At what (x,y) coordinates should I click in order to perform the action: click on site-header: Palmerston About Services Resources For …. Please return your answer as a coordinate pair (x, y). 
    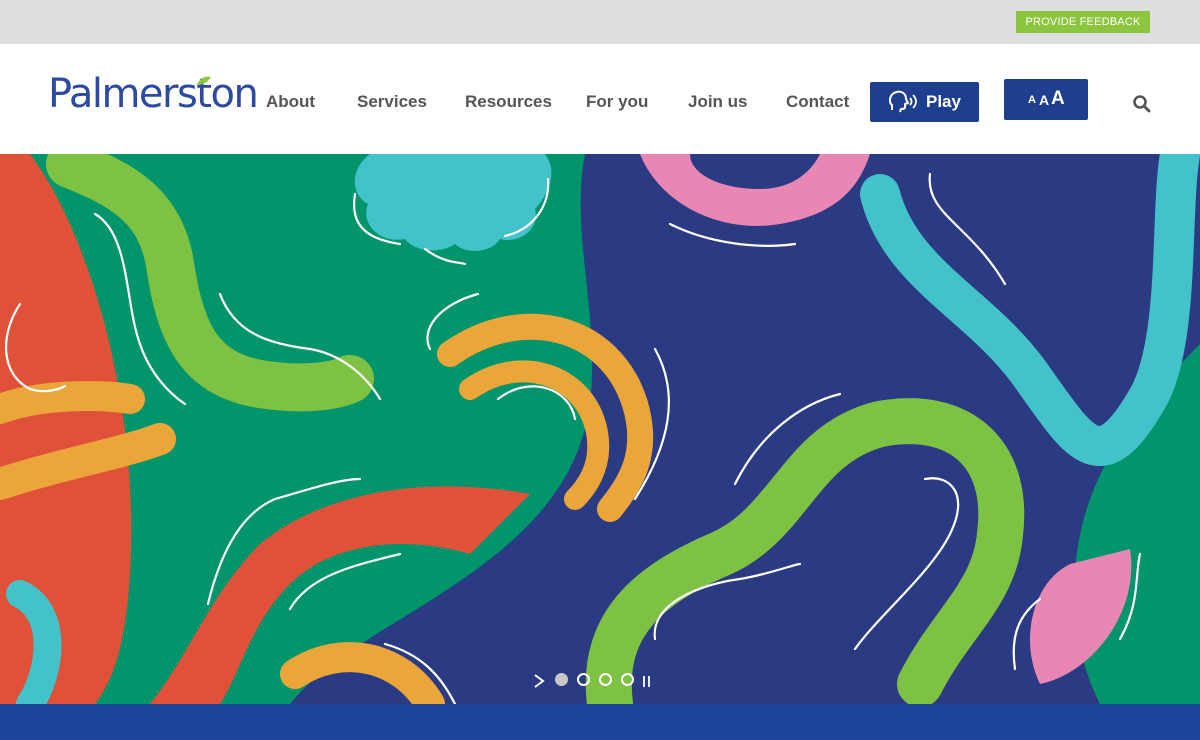
    Looking at the image, I should click on (600, 99).